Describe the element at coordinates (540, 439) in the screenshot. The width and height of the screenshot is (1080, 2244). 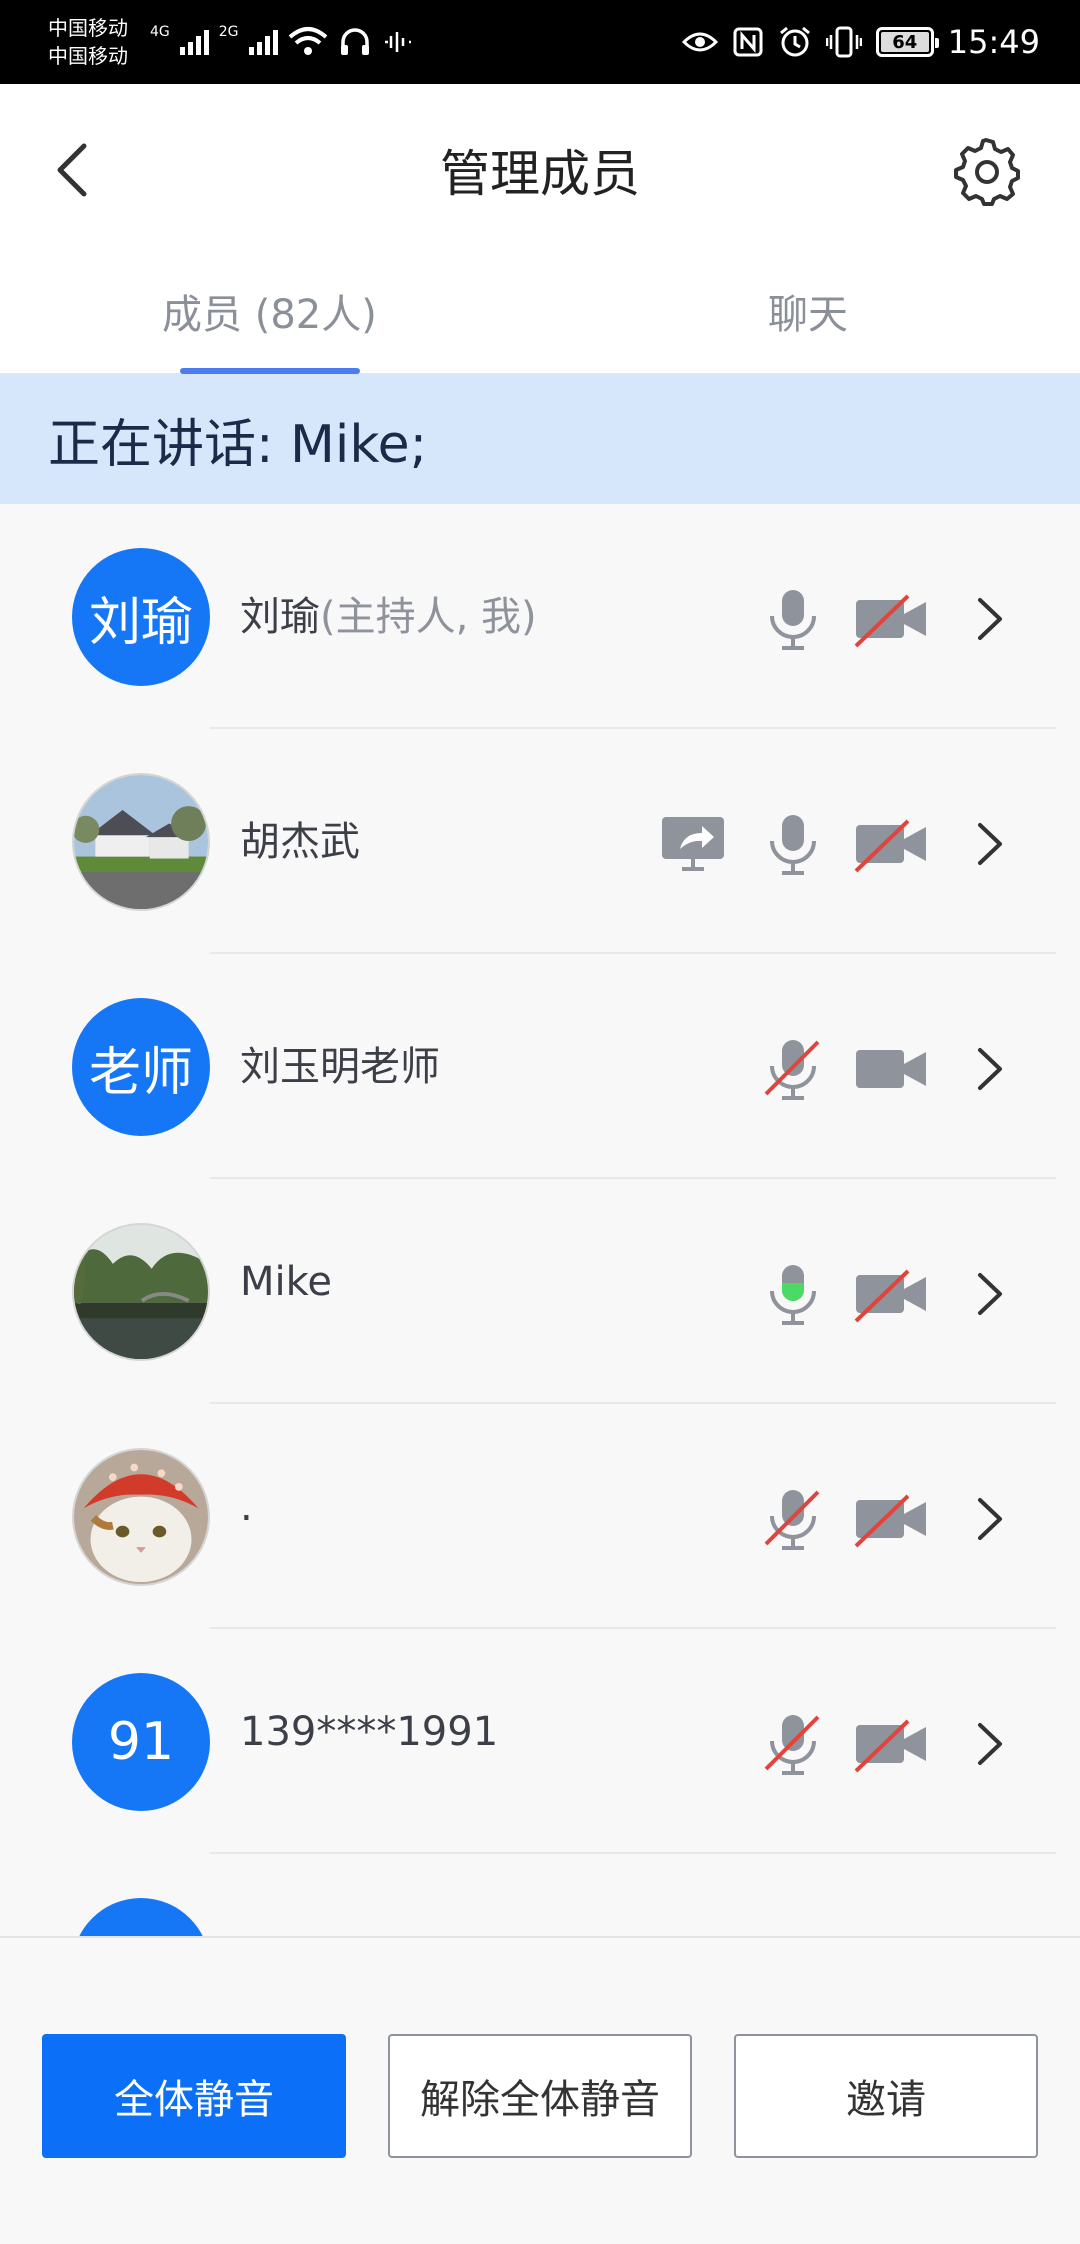
I see `speaking-banner: 正在讲话: Mike;` at that location.